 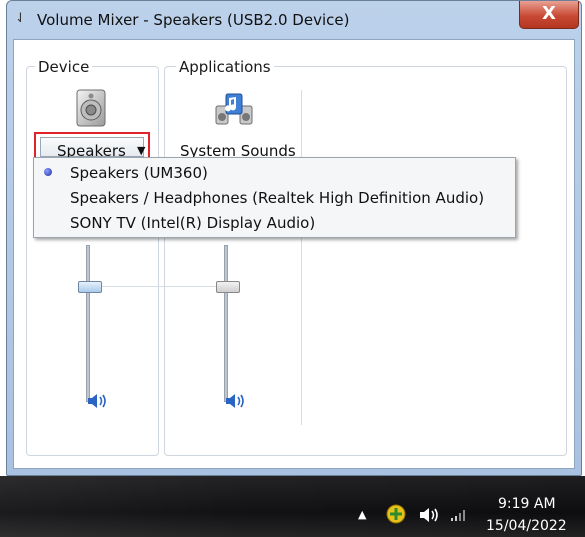 I want to click on menu-item-sony-tv: SONY TV (Intel(R) Display Audio), so click(x=192, y=223).